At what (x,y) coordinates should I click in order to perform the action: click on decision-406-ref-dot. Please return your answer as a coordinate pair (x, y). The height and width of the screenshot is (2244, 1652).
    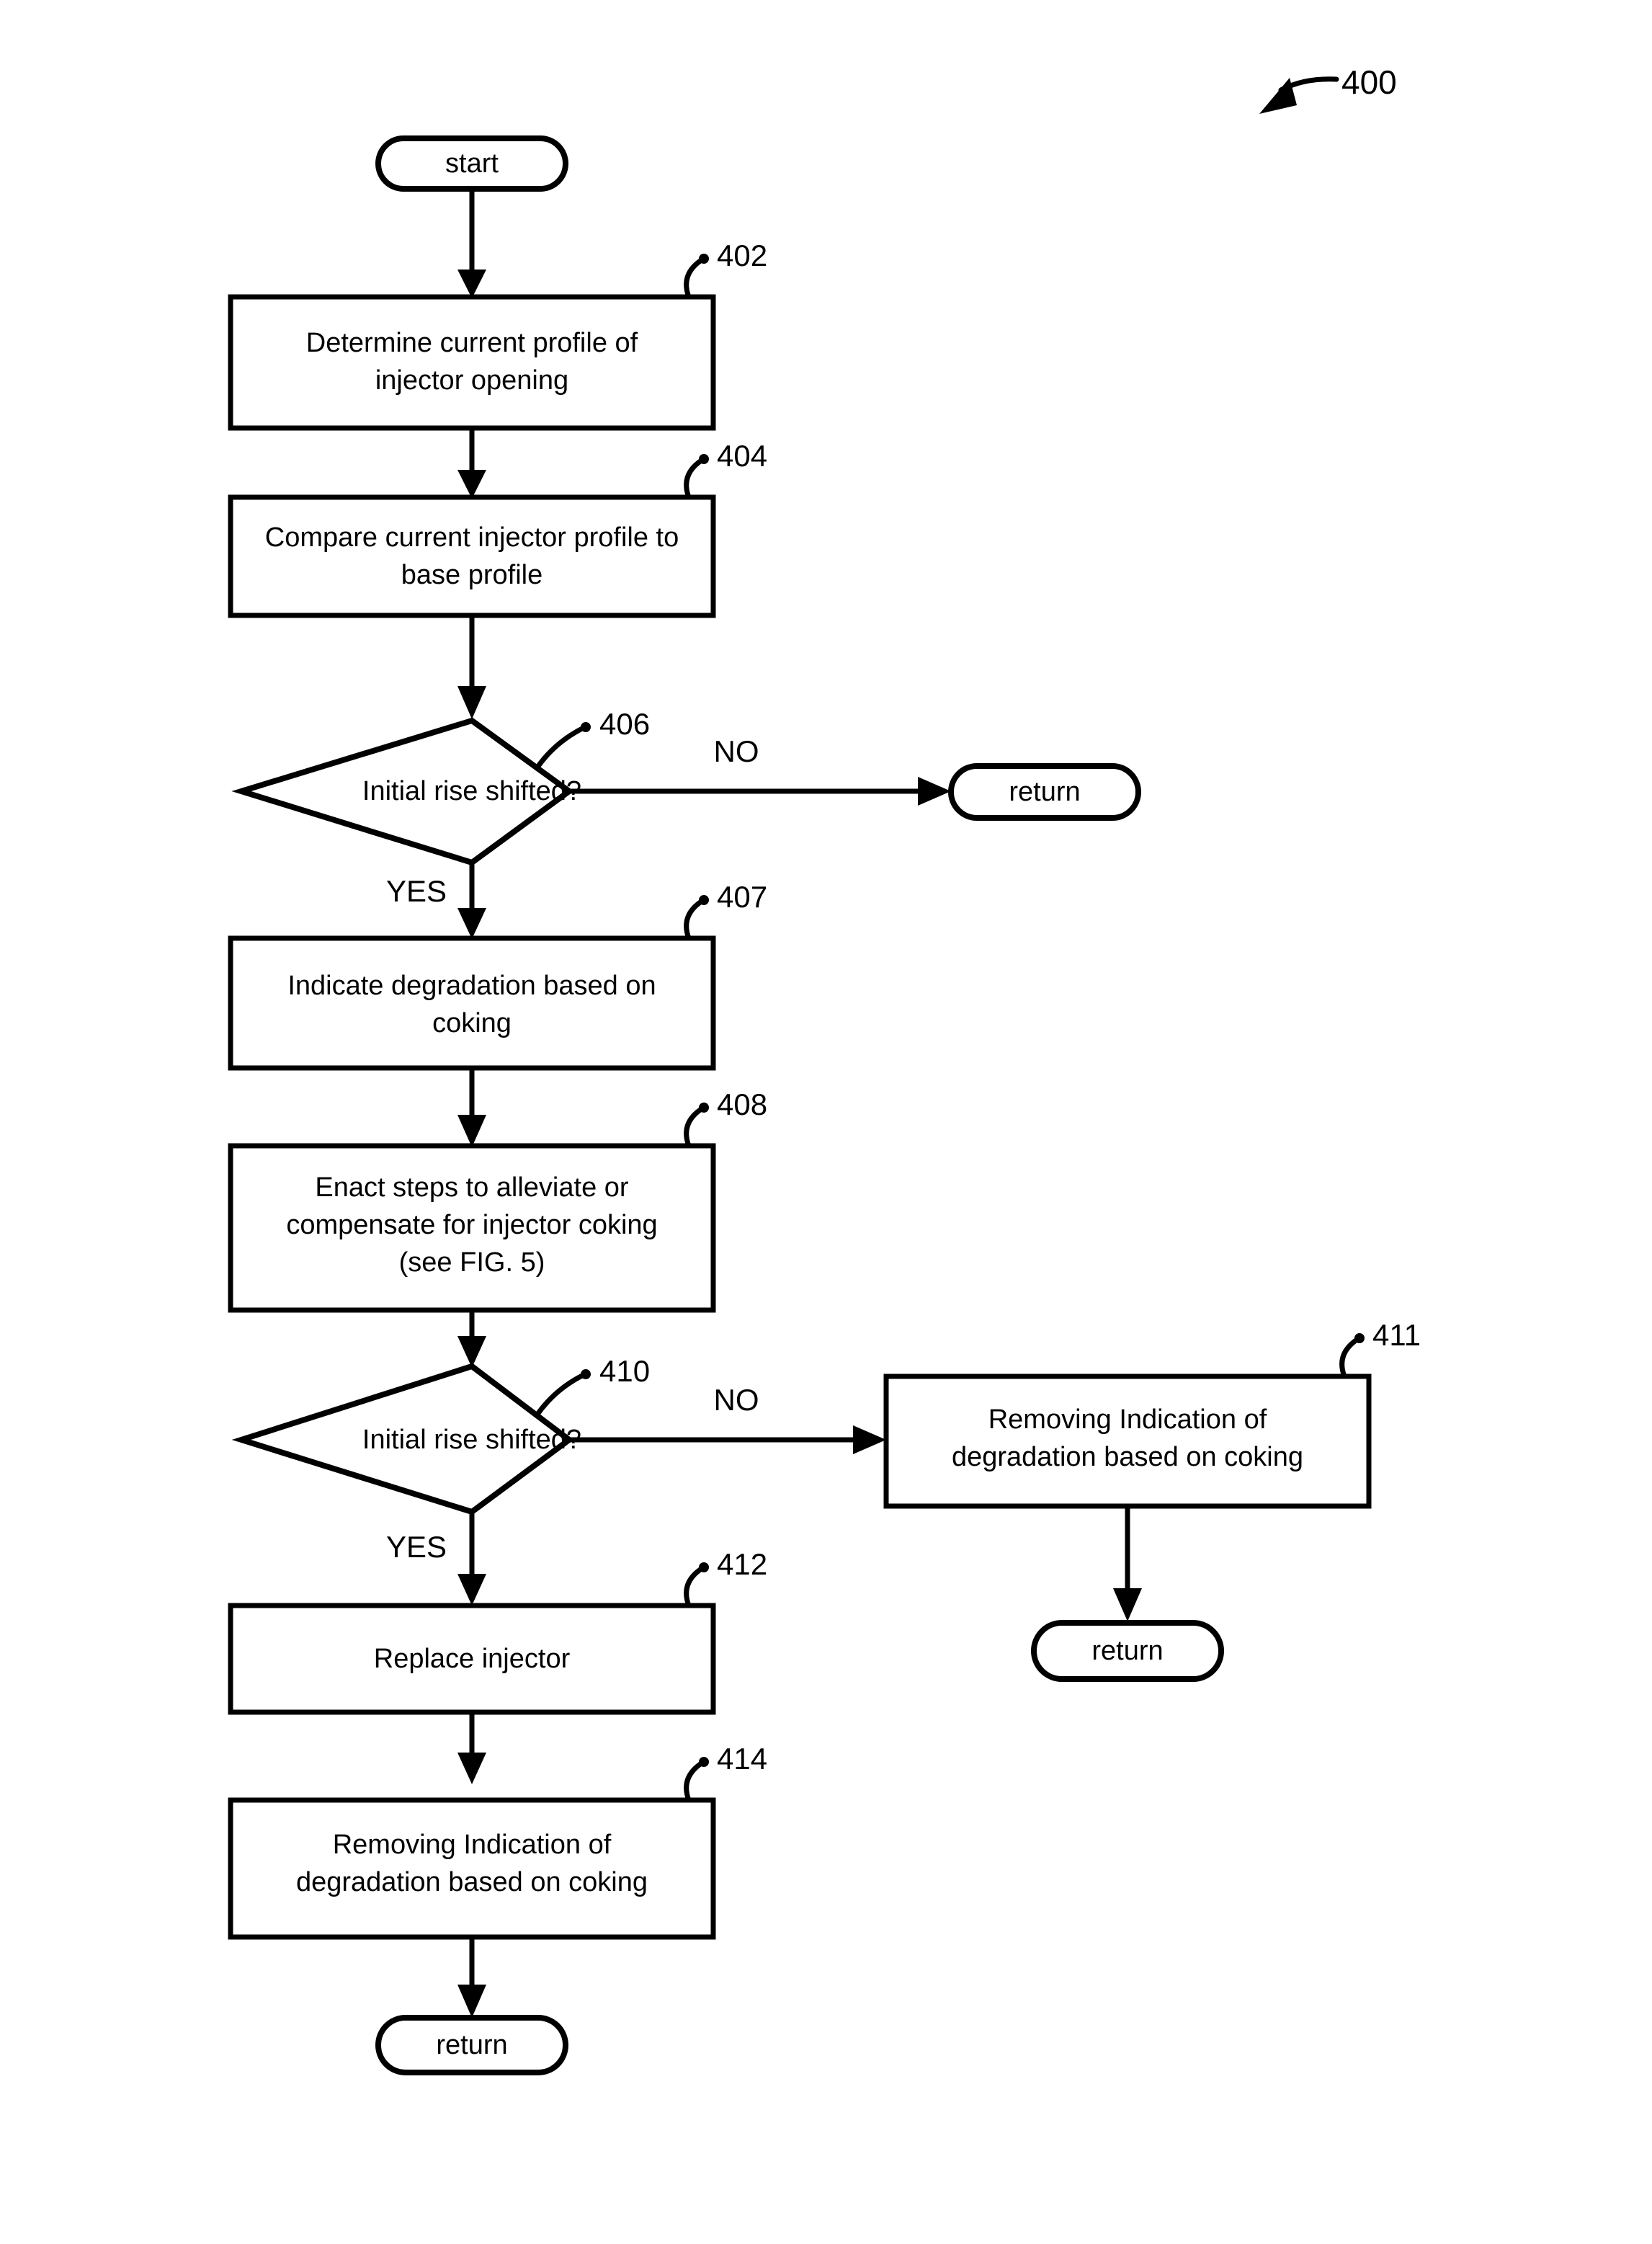
    Looking at the image, I should click on (586, 727).